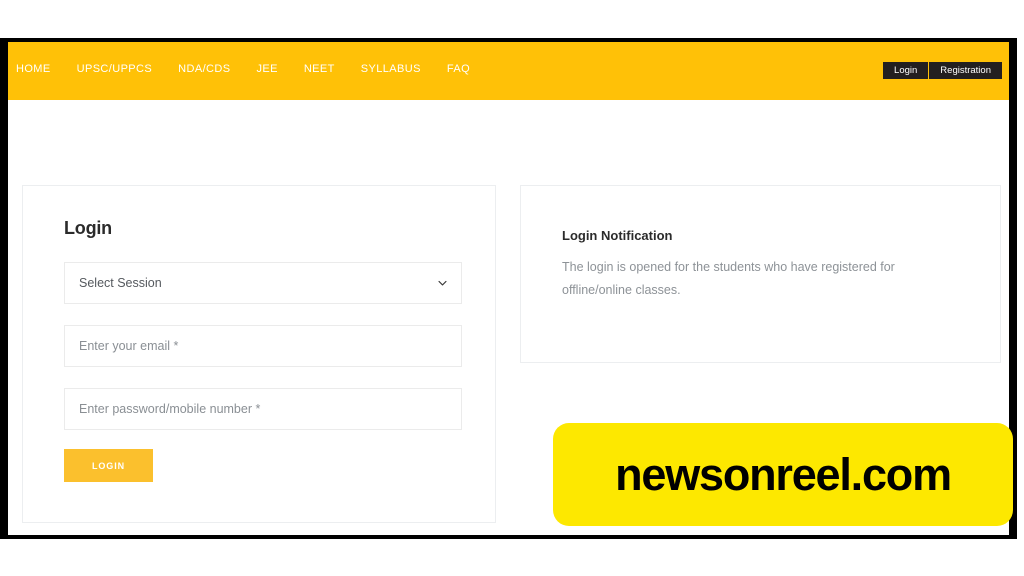 The image size is (1024, 576). Describe the element at coordinates (33, 69) in the screenshot. I see `nav-link-home: HOME` at that location.